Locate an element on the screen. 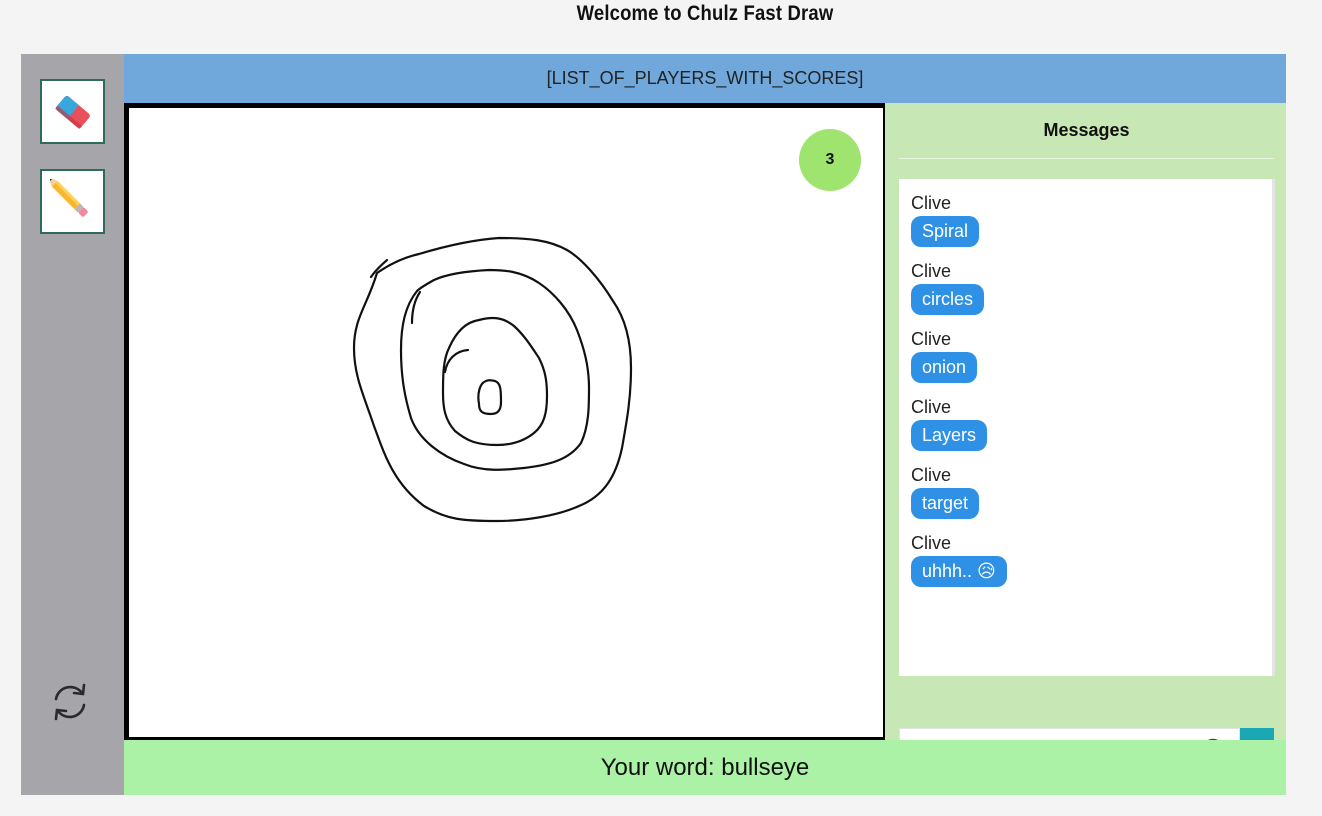  canvas-drawing is located at coordinates (492, 379).